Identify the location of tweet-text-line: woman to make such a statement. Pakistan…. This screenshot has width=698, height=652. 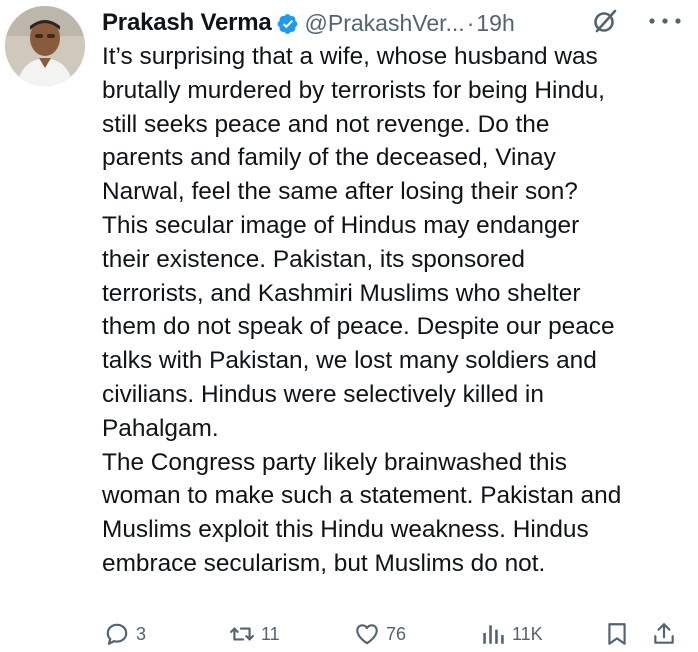
(362, 496).